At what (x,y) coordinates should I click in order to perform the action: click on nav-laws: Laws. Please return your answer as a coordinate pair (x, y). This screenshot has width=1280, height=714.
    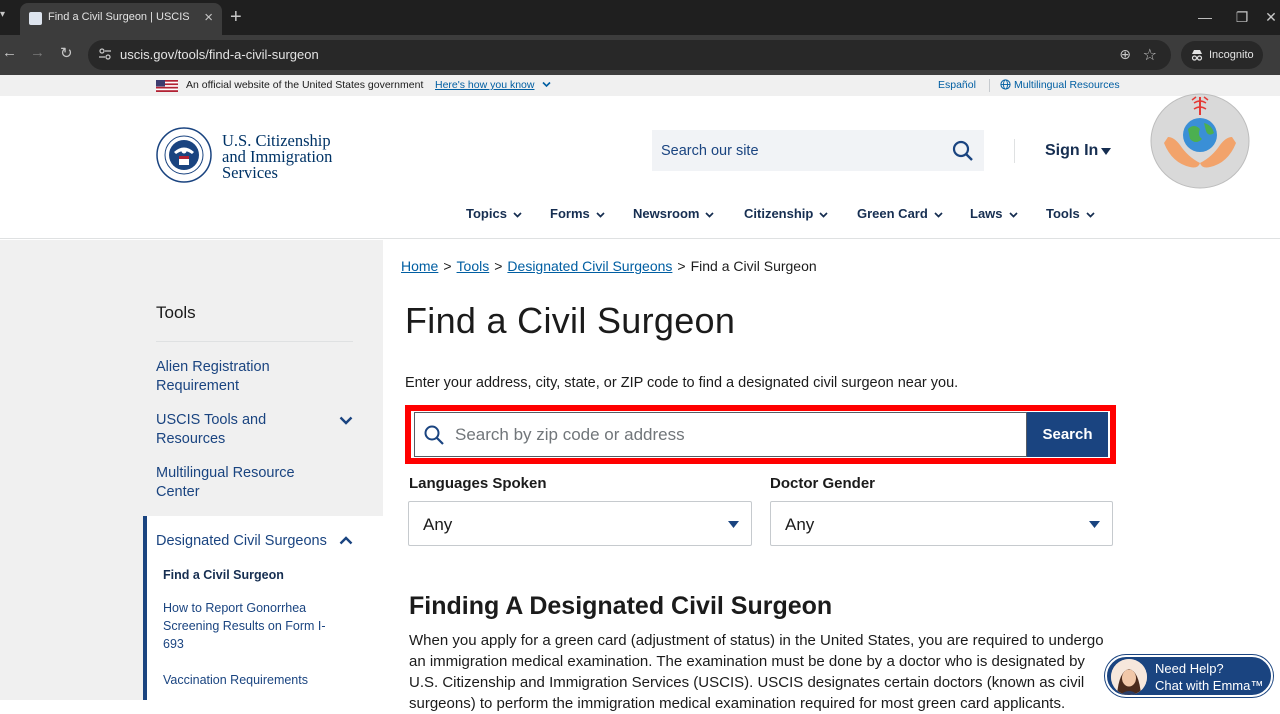
    Looking at the image, I should click on (994, 213).